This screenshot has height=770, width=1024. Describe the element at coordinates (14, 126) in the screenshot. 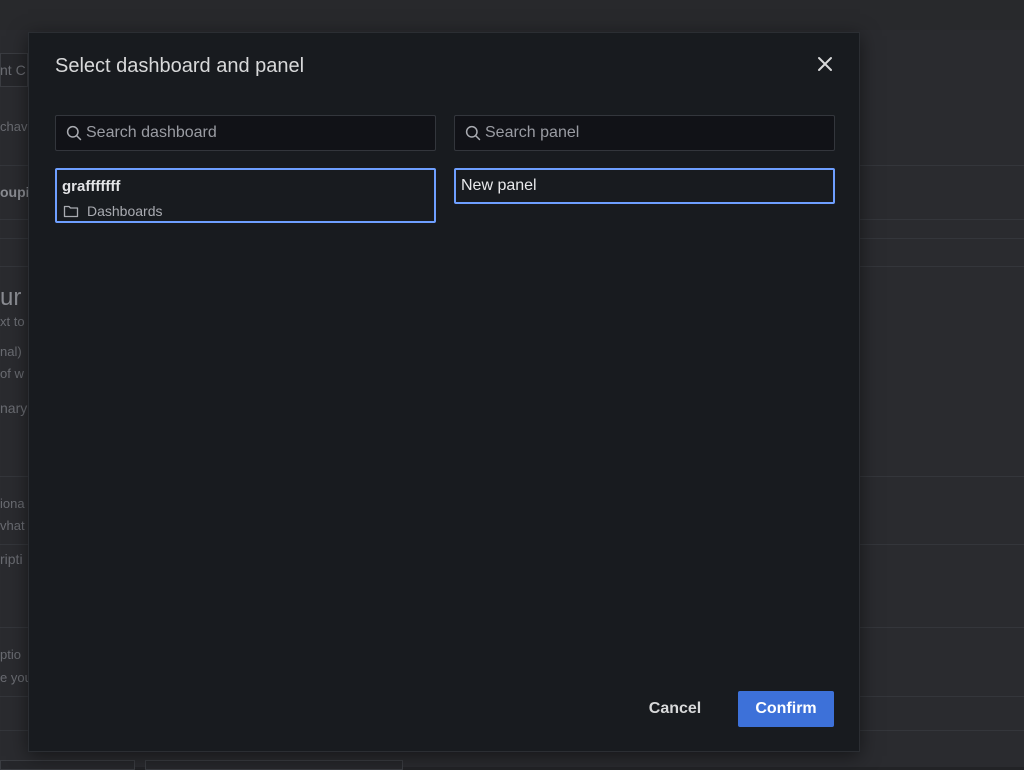

I see `background-text: chav` at that location.